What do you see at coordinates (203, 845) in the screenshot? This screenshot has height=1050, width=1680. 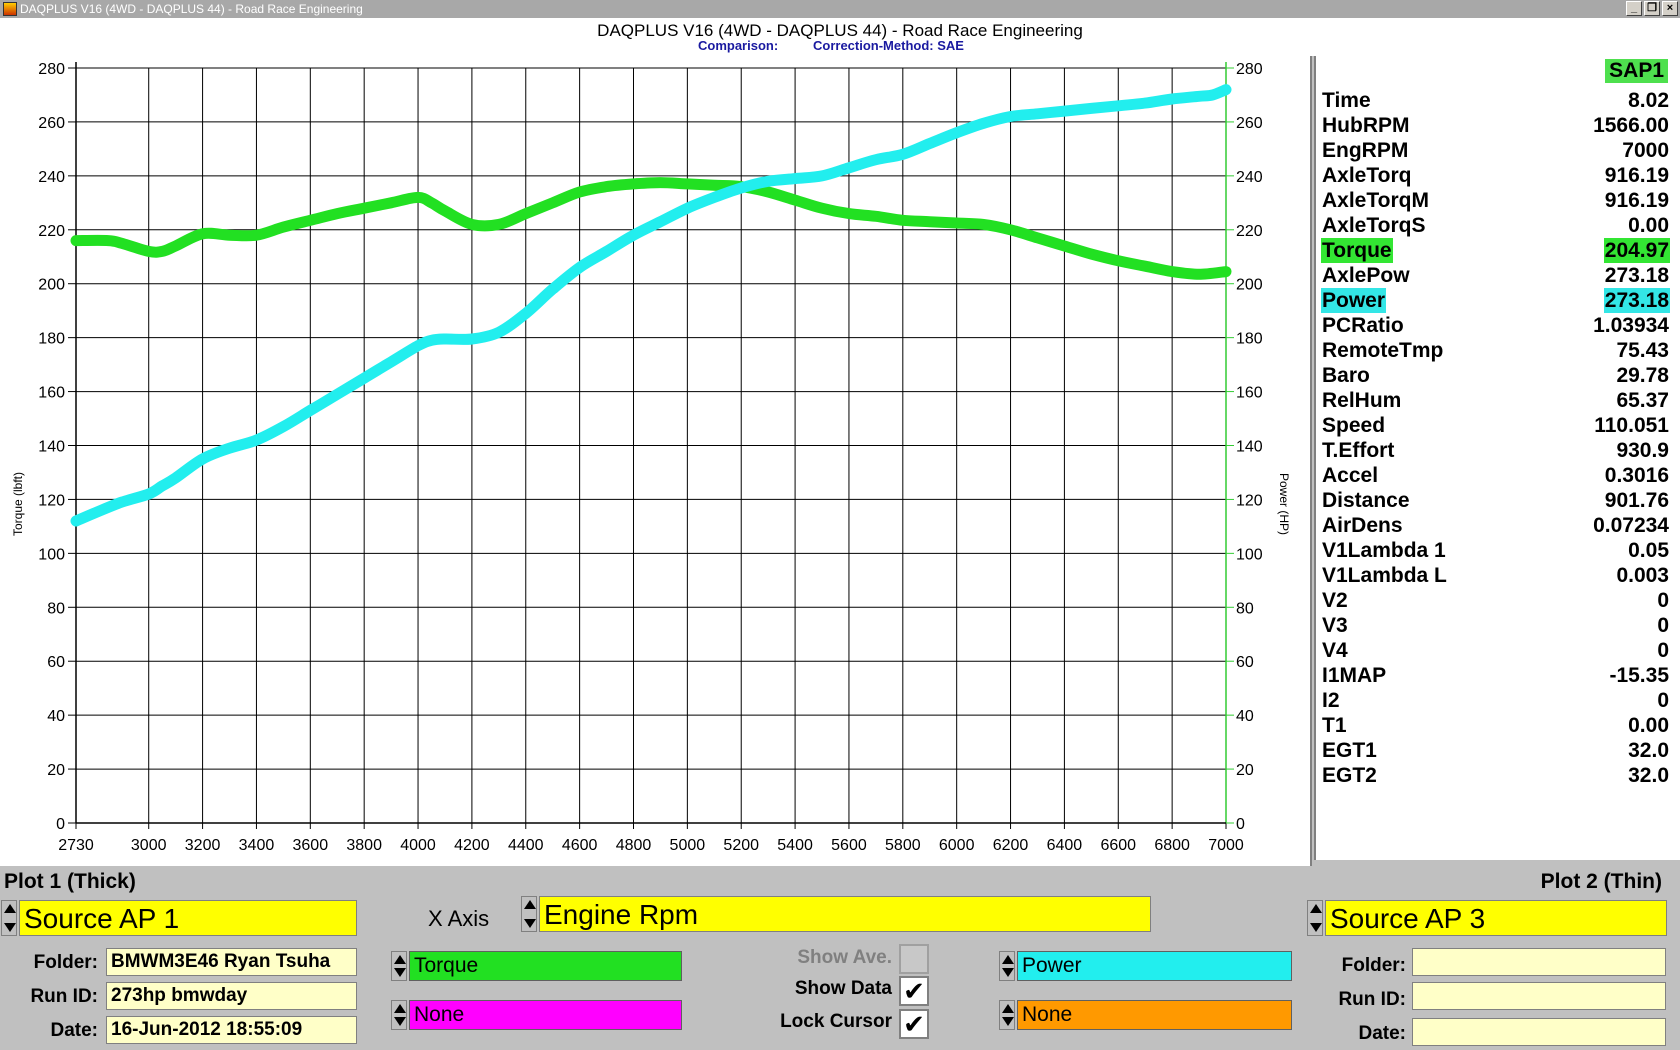 I see `x-tick-label: 3200` at bounding box center [203, 845].